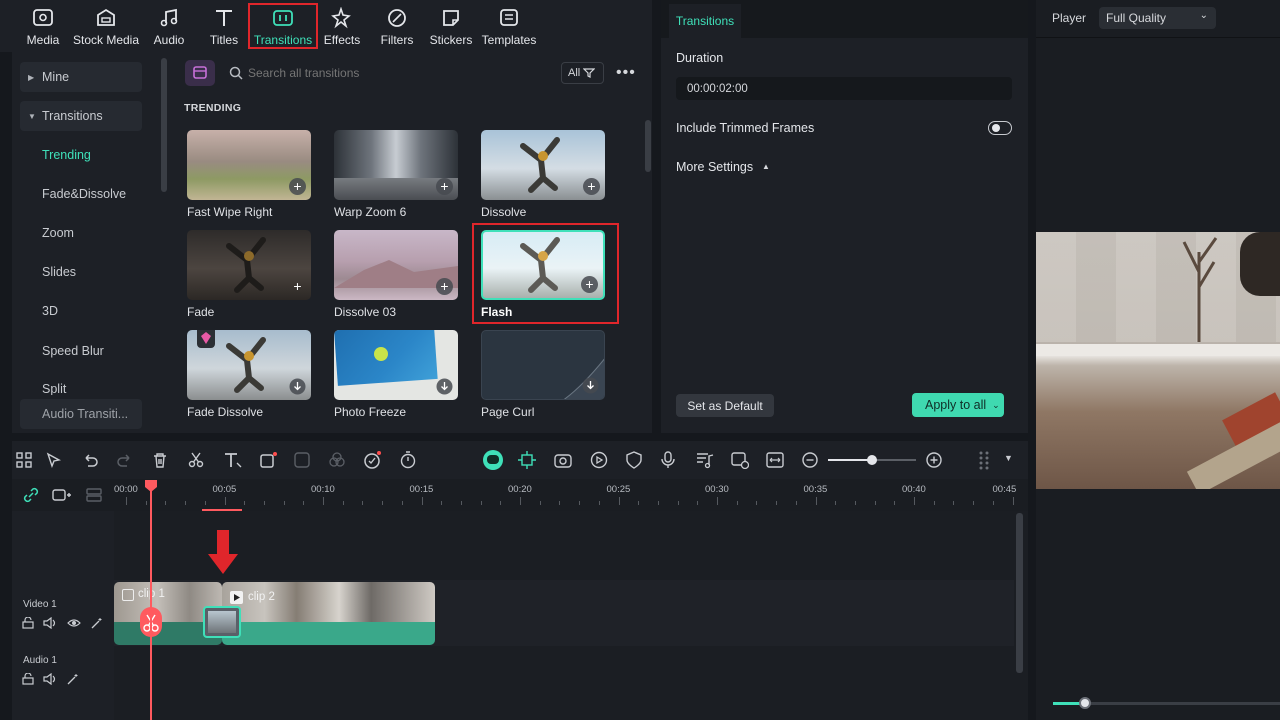 The height and width of the screenshot is (720, 1280). I want to click on clip-2: clip 2, so click(328, 613).